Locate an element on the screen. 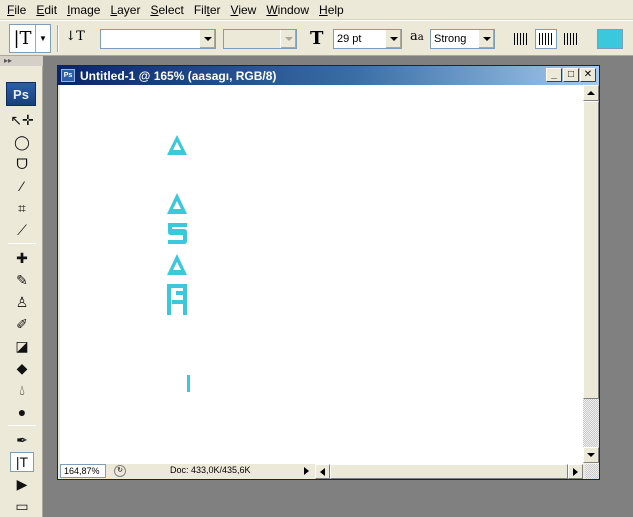 The image size is (633, 517). menu-layer: Layer is located at coordinates (125, 9).